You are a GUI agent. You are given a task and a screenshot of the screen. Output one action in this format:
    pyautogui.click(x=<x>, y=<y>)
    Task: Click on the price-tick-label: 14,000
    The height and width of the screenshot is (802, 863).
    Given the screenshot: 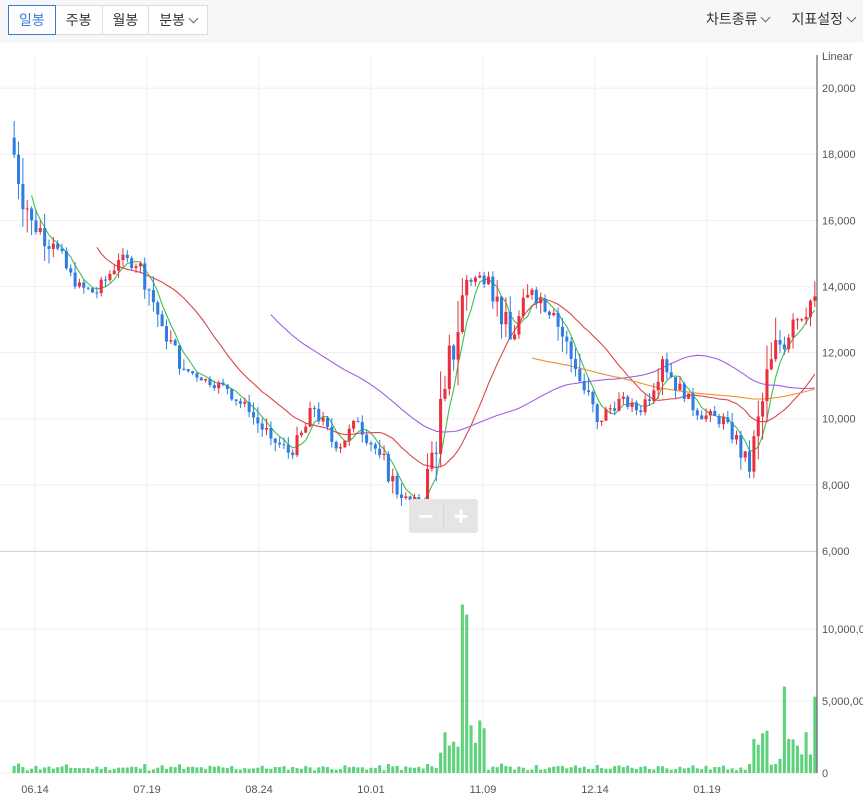 What is the action you would take?
    pyautogui.click(x=839, y=287)
    